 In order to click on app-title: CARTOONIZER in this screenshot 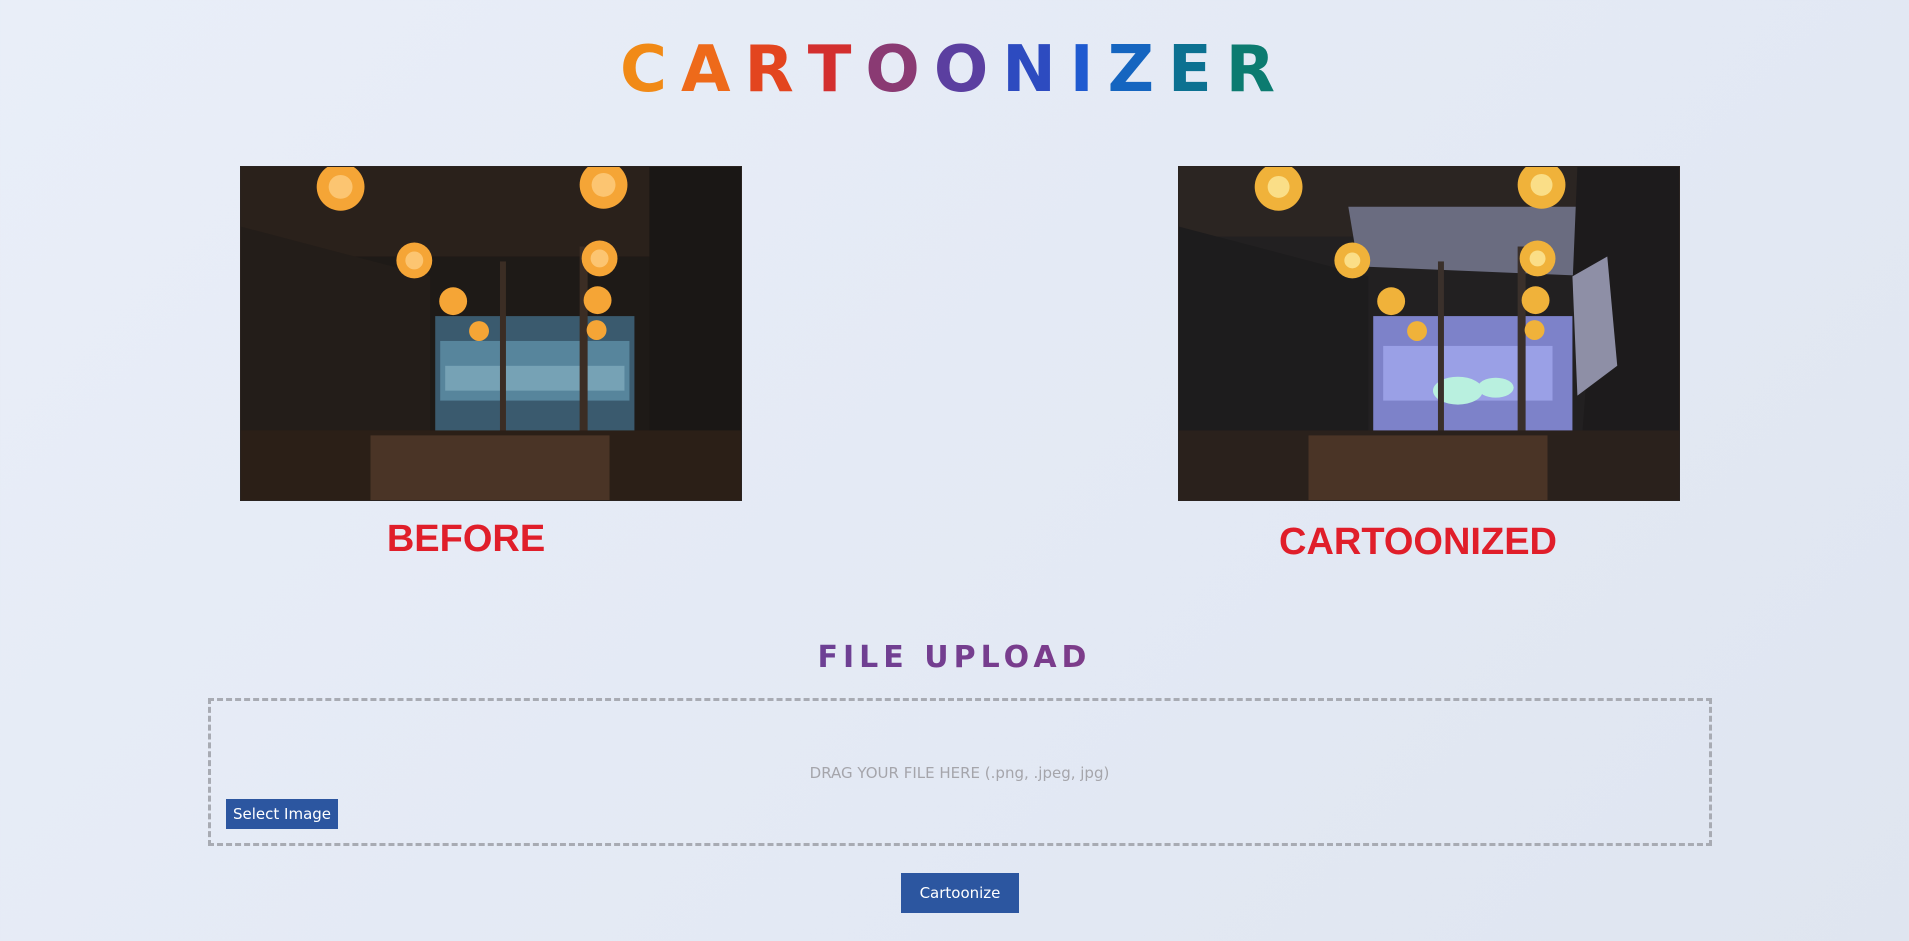, I will do `click(954, 70)`.